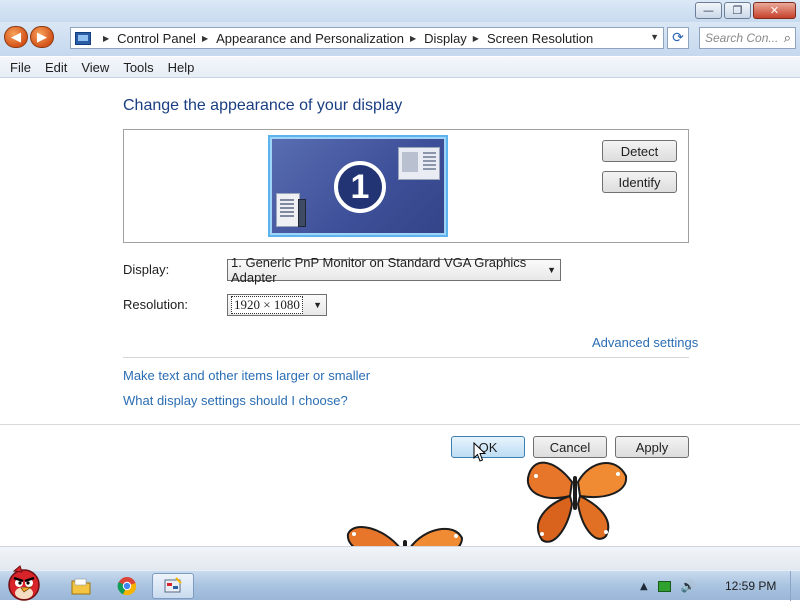 This screenshot has width=800, height=601. What do you see at coordinates (688, 586) in the screenshot?
I see `speaker-icon: 🔊` at bounding box center [688, 586].